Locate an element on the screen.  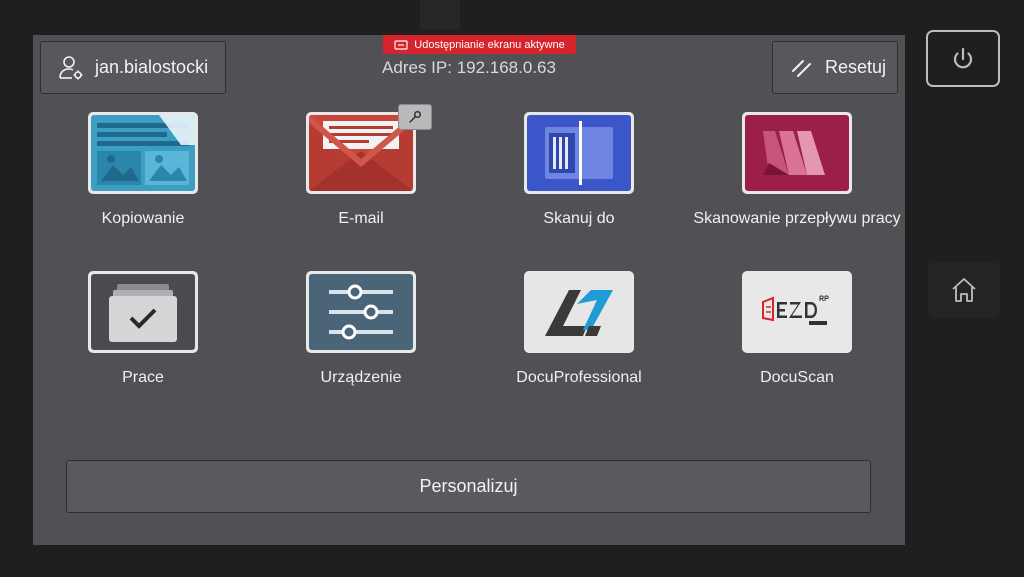
app-tile-jobs: Prace is located at coordinates (143, 341).